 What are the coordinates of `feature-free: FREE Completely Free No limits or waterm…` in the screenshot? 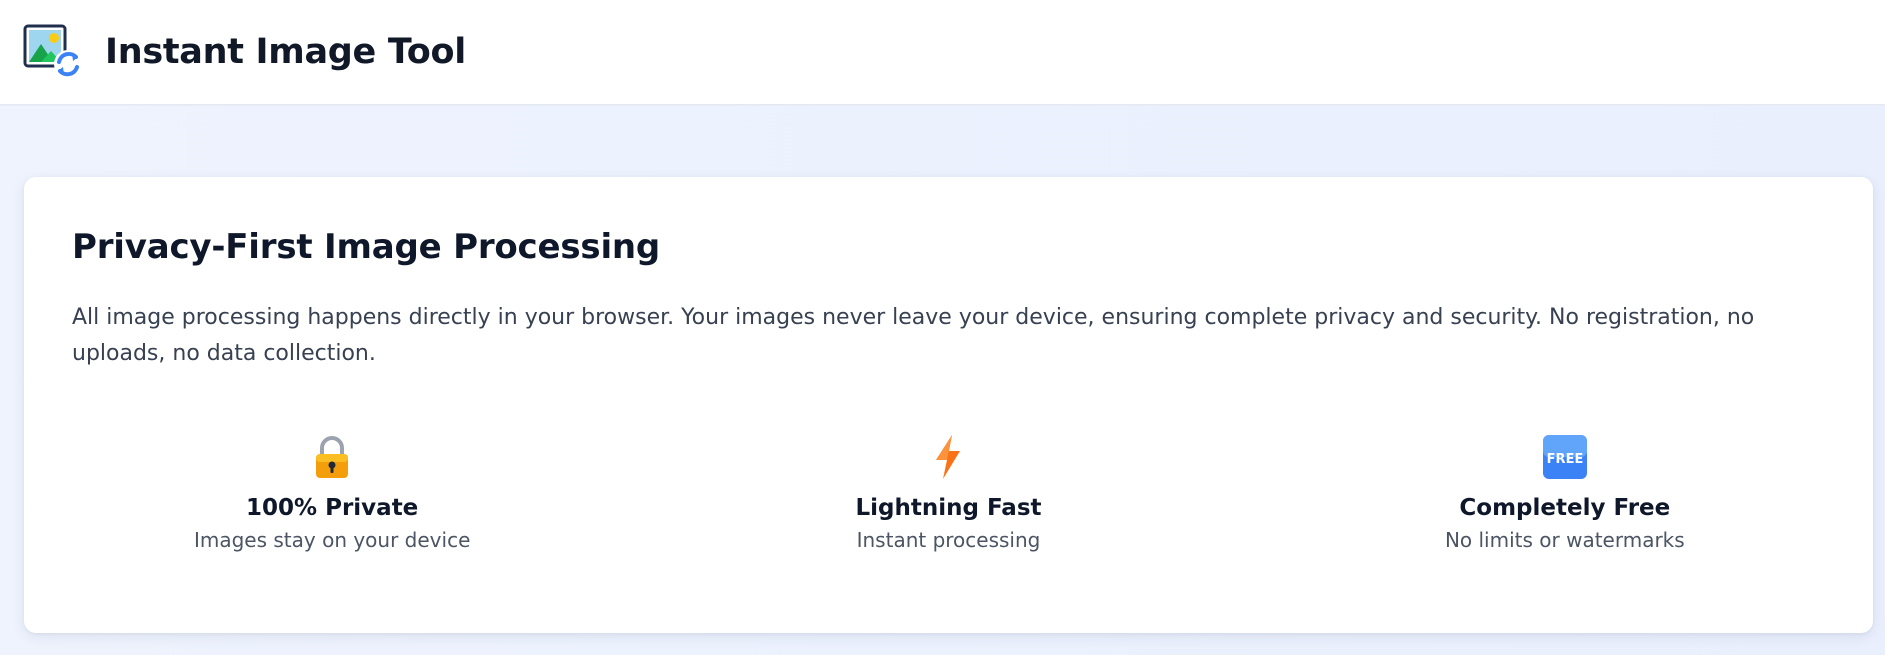 It's located at (1565, 493).